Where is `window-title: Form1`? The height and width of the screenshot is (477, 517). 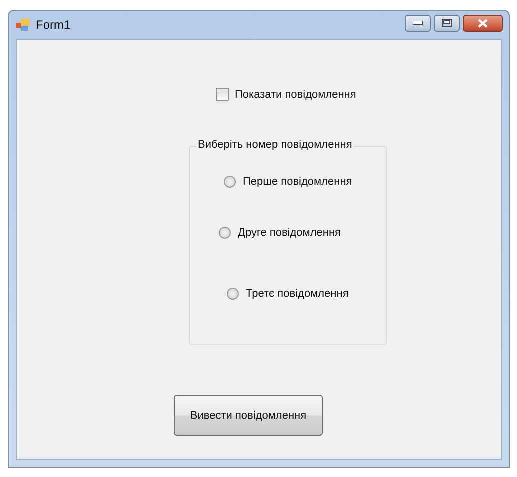
window-title: Form1 is located at coordinates (53, 25).